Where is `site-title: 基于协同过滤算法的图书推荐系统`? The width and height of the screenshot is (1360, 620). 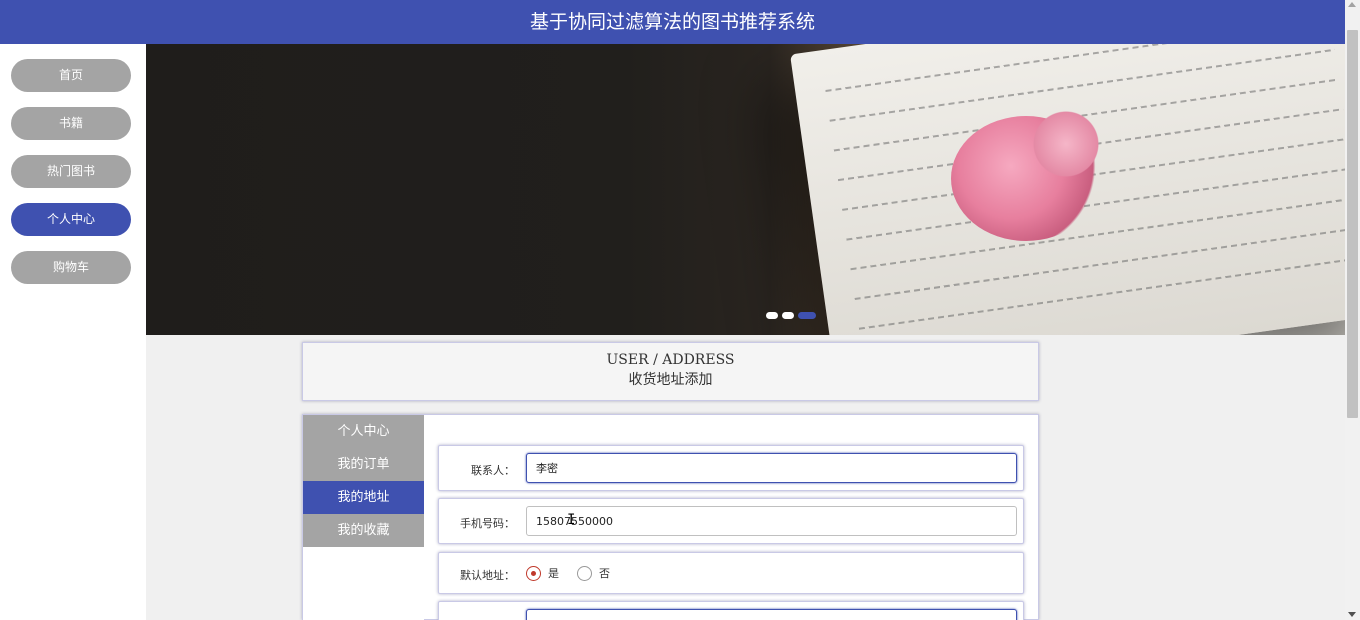 site-title: 基于协同过滤算法的图书推荐系统 is located at coordinates (672, 22).